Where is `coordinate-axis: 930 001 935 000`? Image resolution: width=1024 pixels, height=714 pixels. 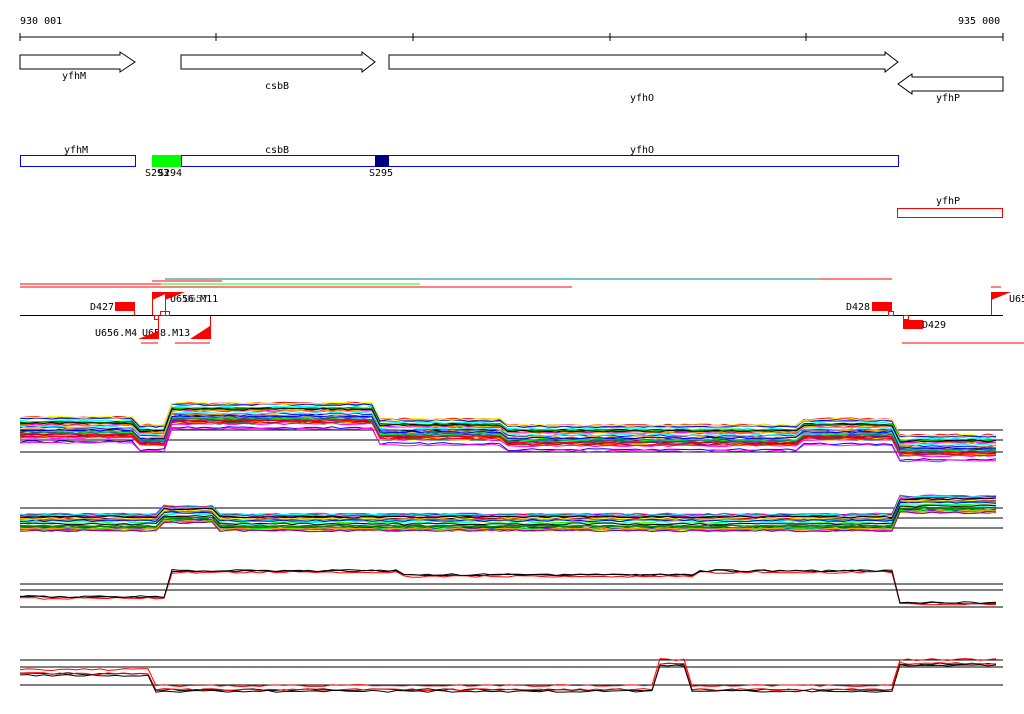
coordinate-axis: 930 001 935 000 is located at coordinates (511, 28).